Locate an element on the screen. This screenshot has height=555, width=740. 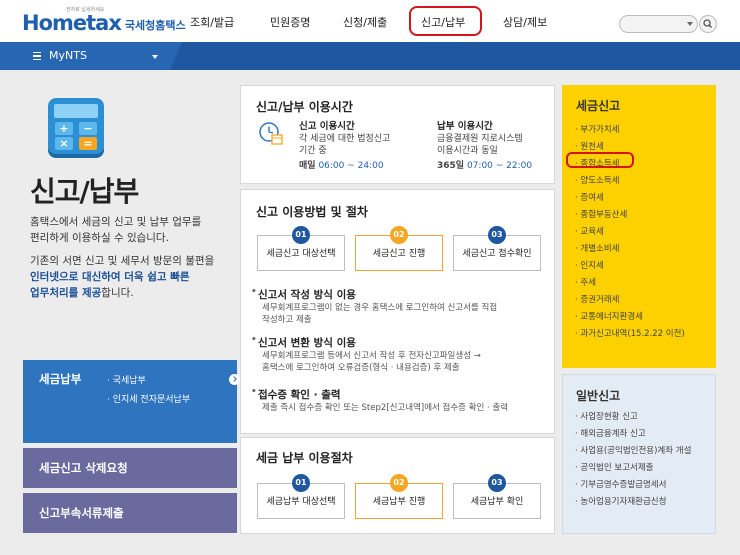
filing-hours-days: 매일 is located at coordinates (307, 166).